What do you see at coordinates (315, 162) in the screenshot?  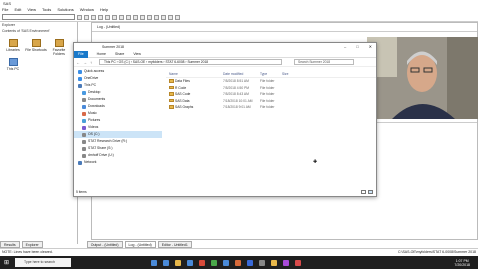 I see `mouse-pointer-icon: ✚` at bounding box center [315, 162].